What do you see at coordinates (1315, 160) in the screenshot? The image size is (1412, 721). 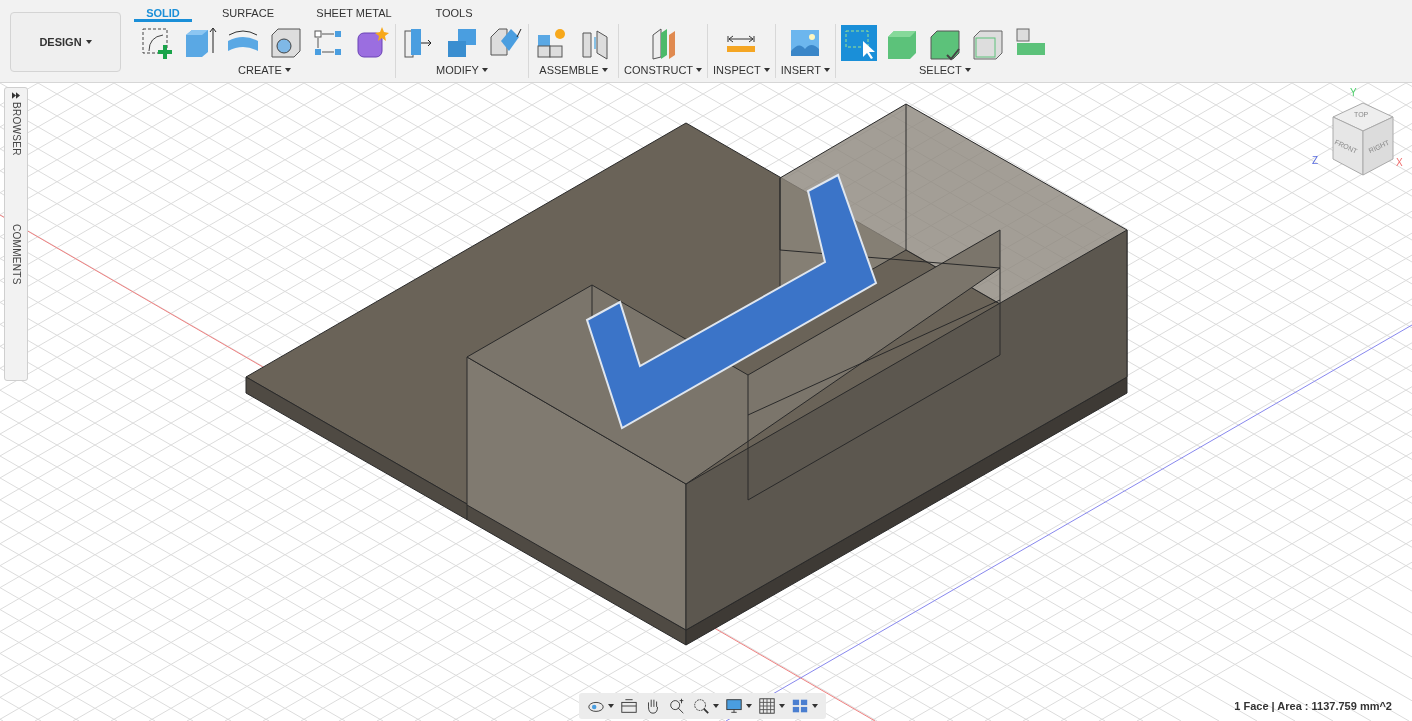 I see `z-axis-label: Z` at bounding box center [1315, 160].